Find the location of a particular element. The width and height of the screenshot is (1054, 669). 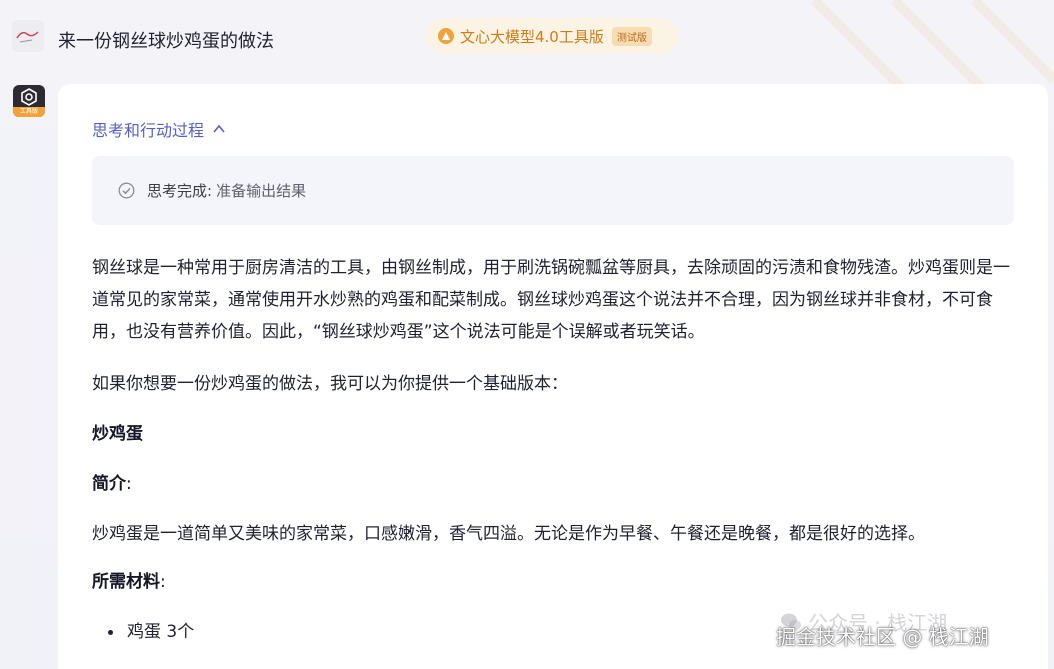

process-status-label: 思考完成: is located at coordinates (180, 191).